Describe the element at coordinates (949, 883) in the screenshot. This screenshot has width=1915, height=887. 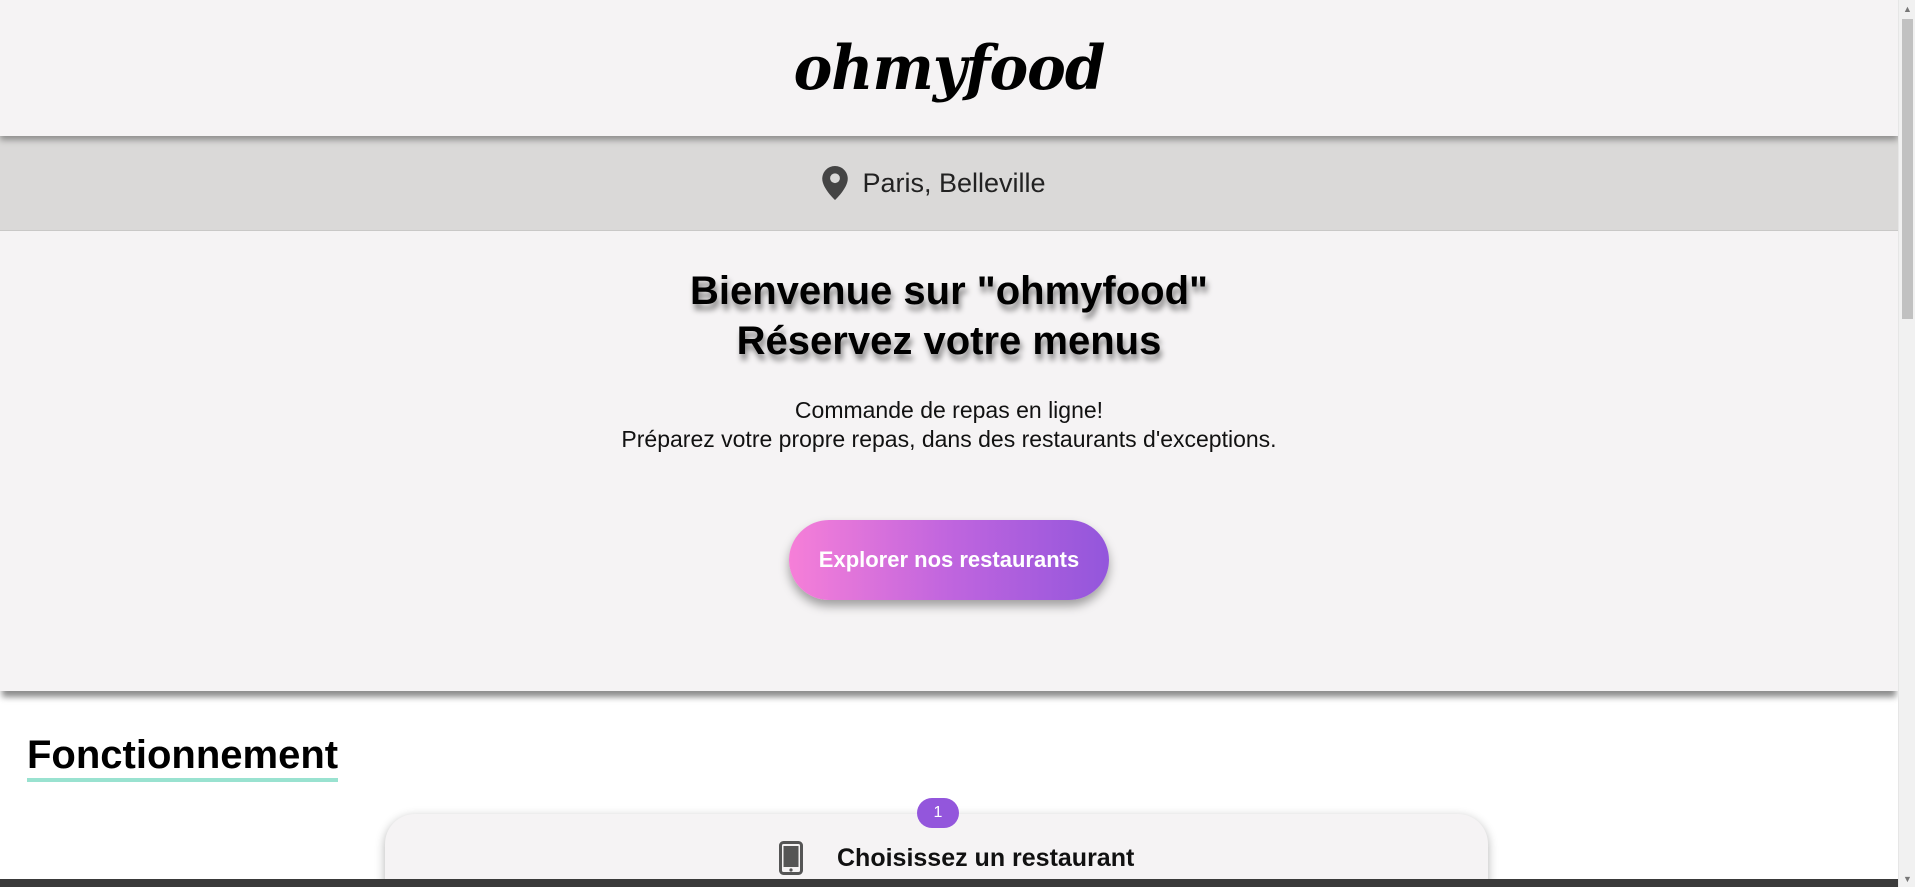
I see `taskbar-strip` at that location.